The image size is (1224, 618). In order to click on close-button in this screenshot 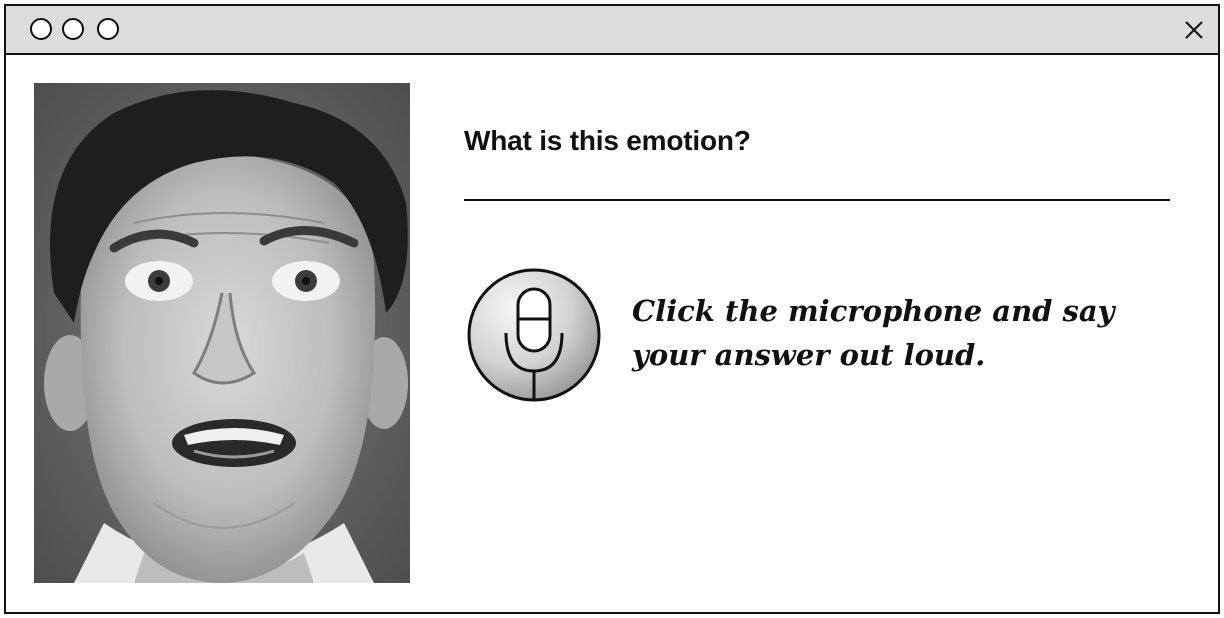, I will do `click(1194, 30)`.